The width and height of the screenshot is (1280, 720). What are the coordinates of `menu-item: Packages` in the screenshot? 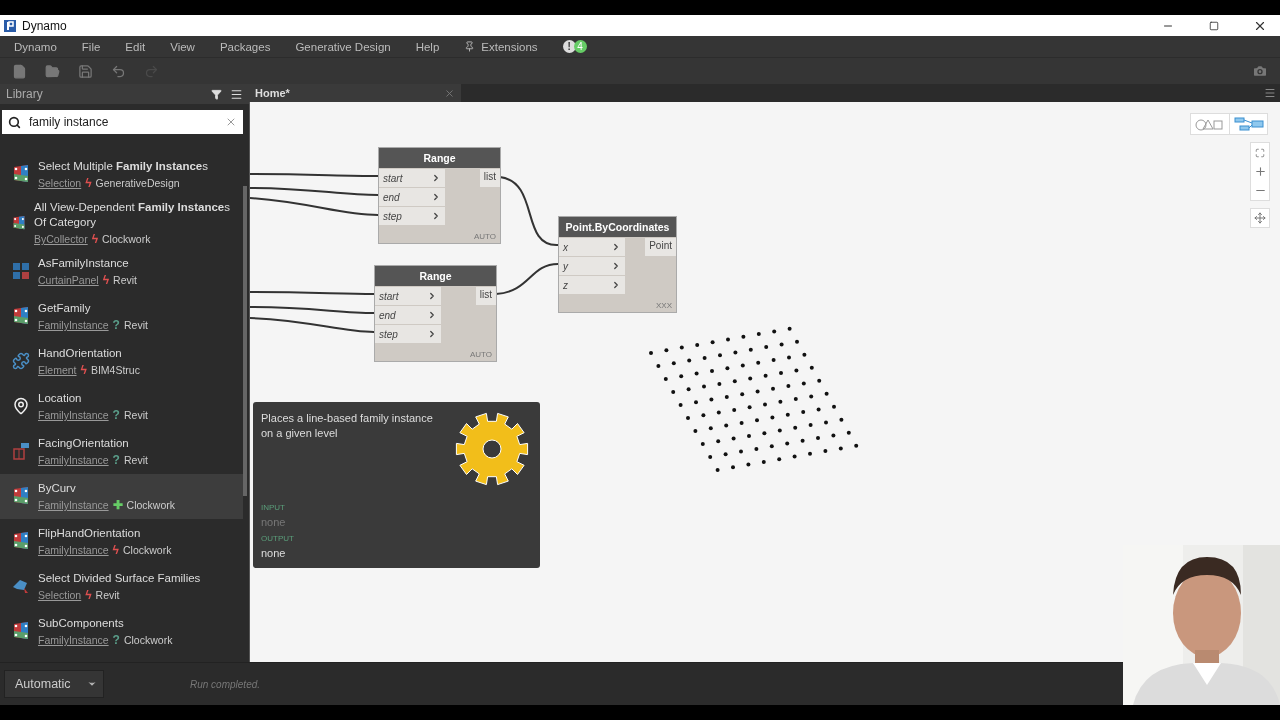 It's located at (251, 46).